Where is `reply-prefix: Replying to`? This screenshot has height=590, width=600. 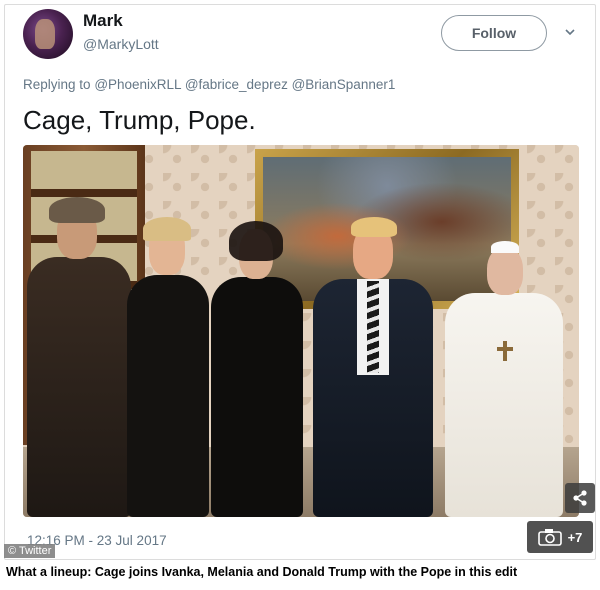 reply-prefix: Replying to is located at coordinates (57, 84).